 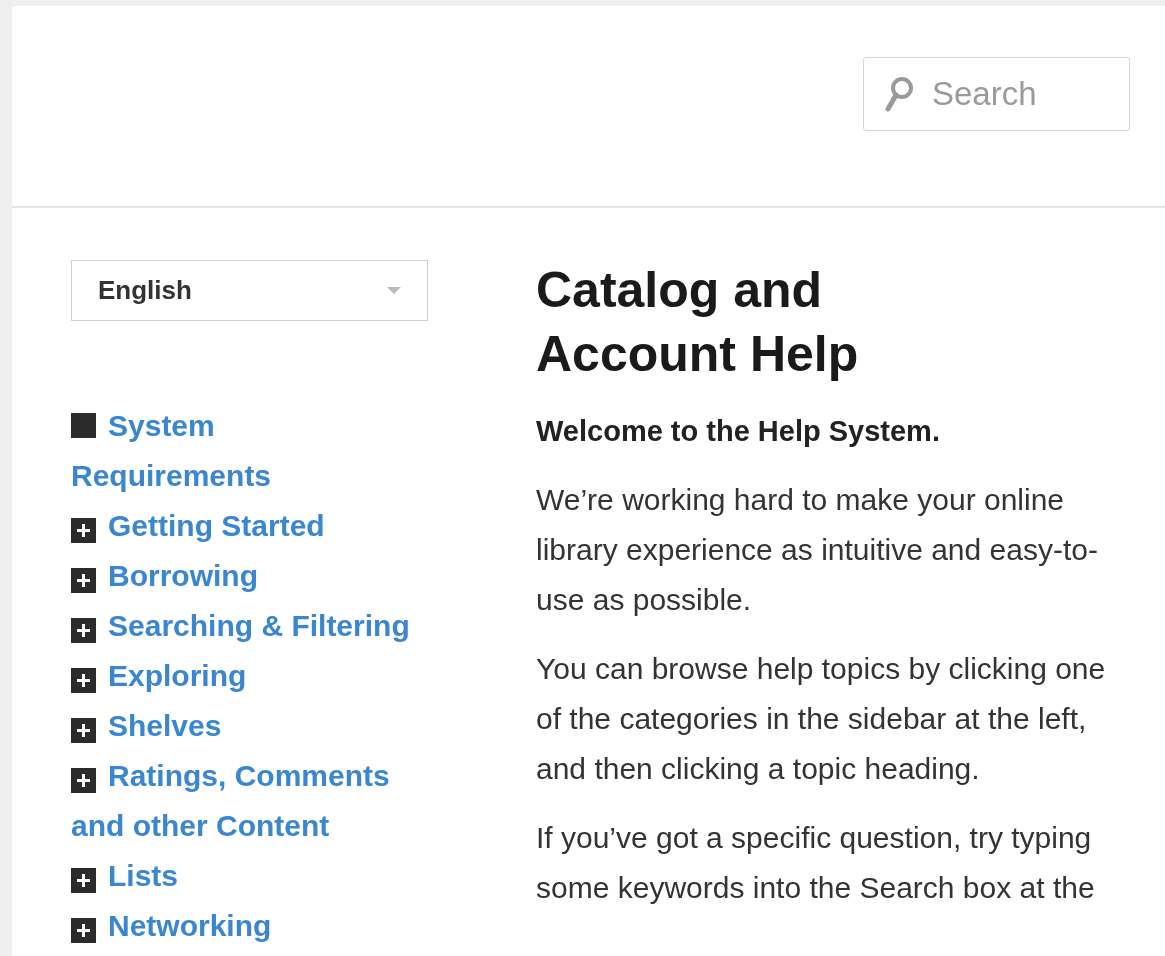 What do you see at coordinates (244, 726) in the screenshot?
I see `topic-link: Shelves` at bounding box center [244, 726].